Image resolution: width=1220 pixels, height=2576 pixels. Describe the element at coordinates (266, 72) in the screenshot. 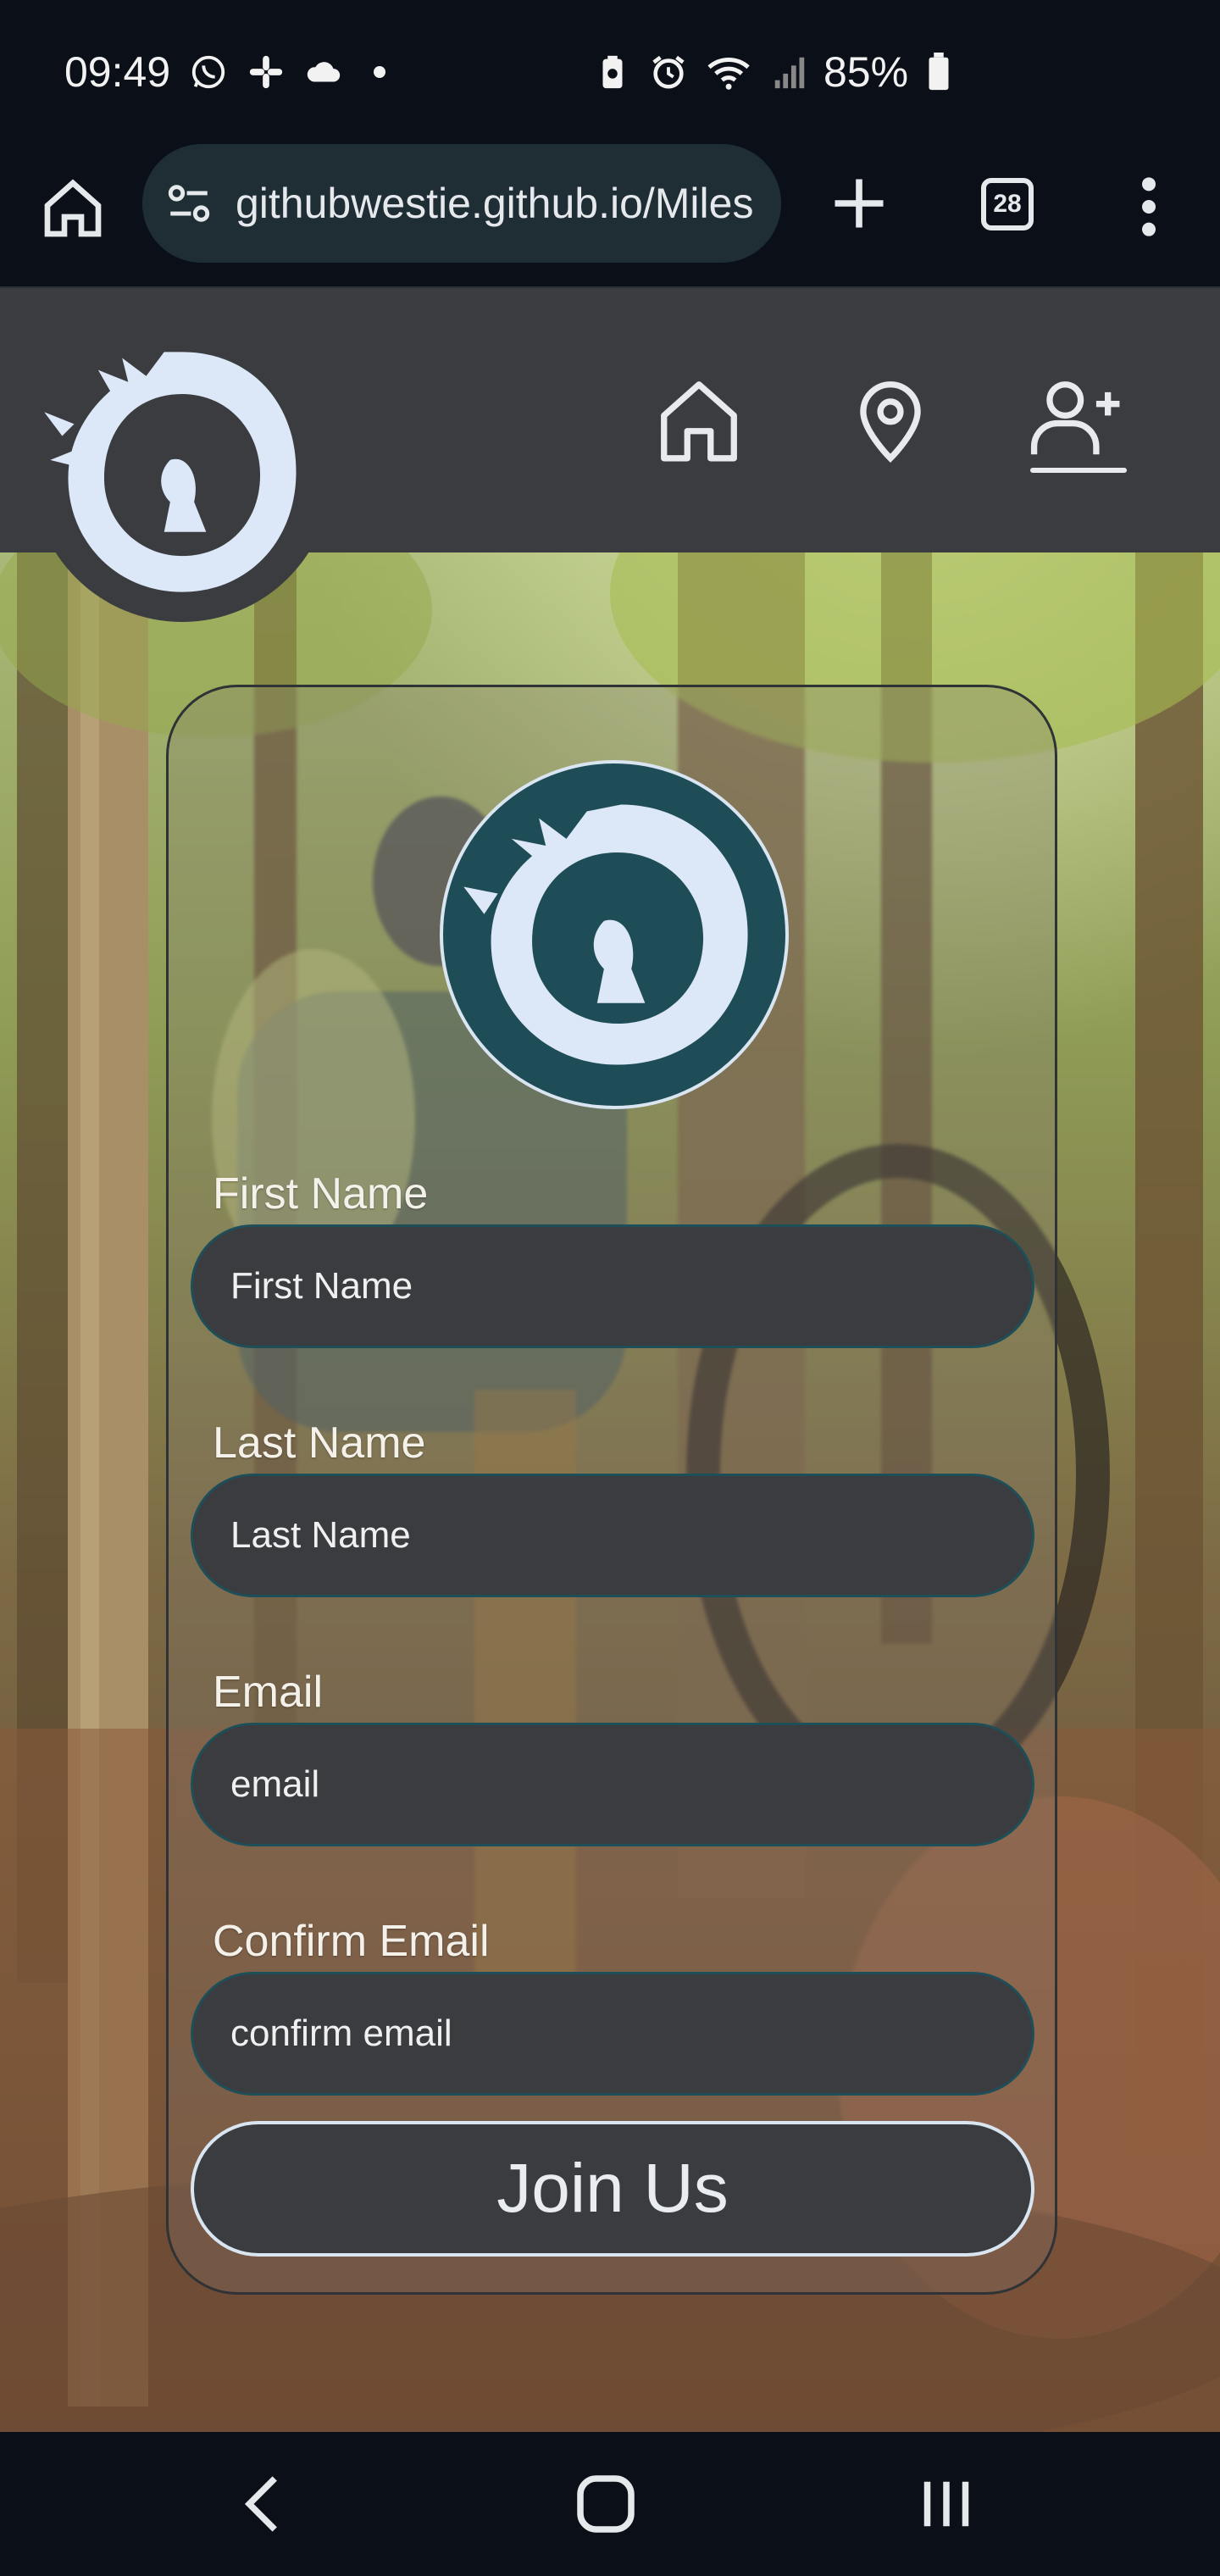

I see `slack-icon` at that location.